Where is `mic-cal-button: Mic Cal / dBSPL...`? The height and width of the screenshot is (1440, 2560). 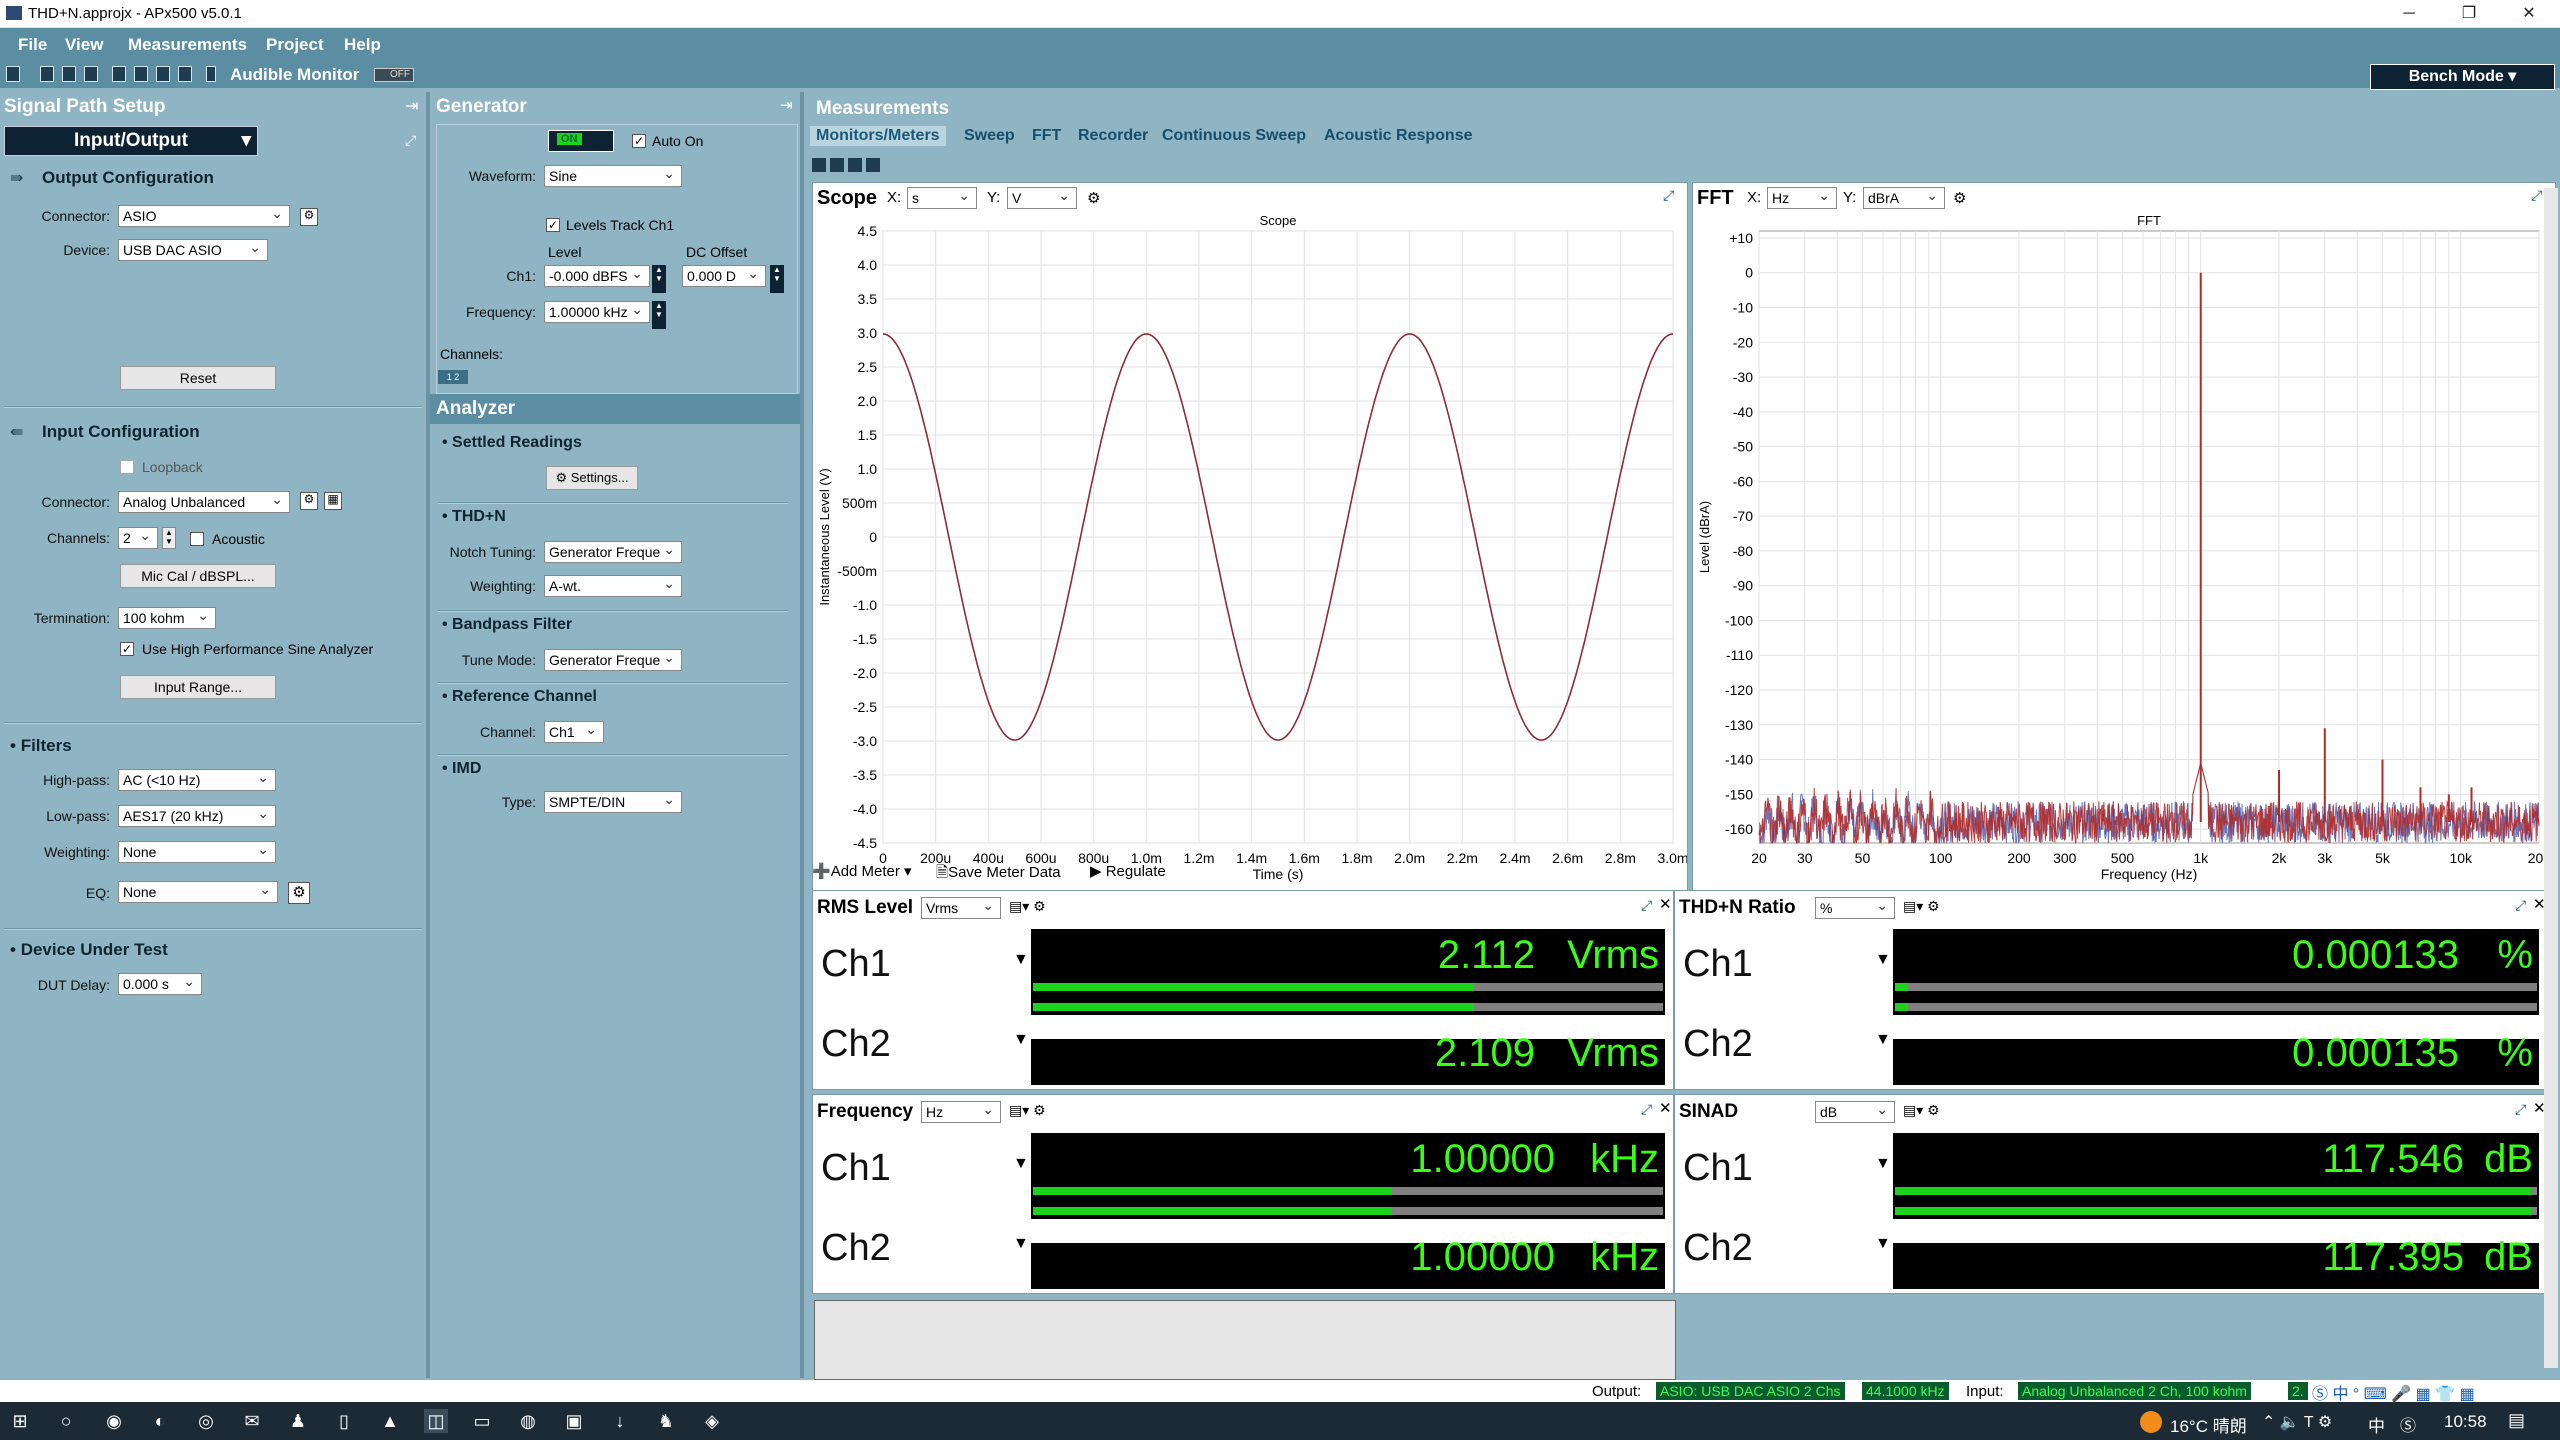
mic-cal-button: Mic Cal / dBSPL... is located at coordinates (198, 576).